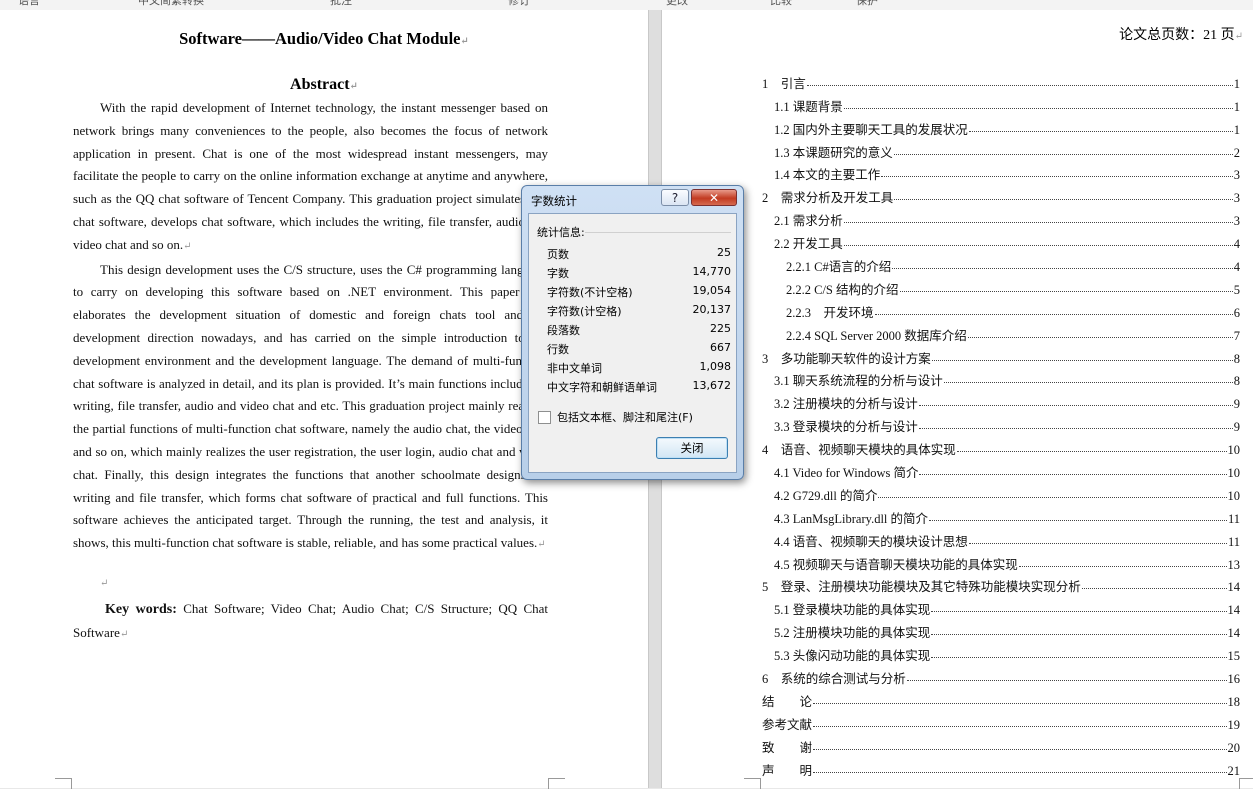 This screenshot has width=1253, height=789. What do you see at coordinates (1001, 286) in the screenshot?
I see `toc-entry: 2.2.2 C/S 结构的介绍 5` at bounding box center [1001, 286].